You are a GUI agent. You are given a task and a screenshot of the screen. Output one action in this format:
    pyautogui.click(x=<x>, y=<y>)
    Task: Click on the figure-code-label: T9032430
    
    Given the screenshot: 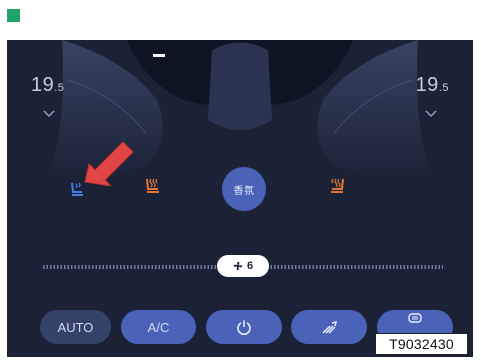 What is the action you would take?
    pyautogui.click(x=421, y=344)
    